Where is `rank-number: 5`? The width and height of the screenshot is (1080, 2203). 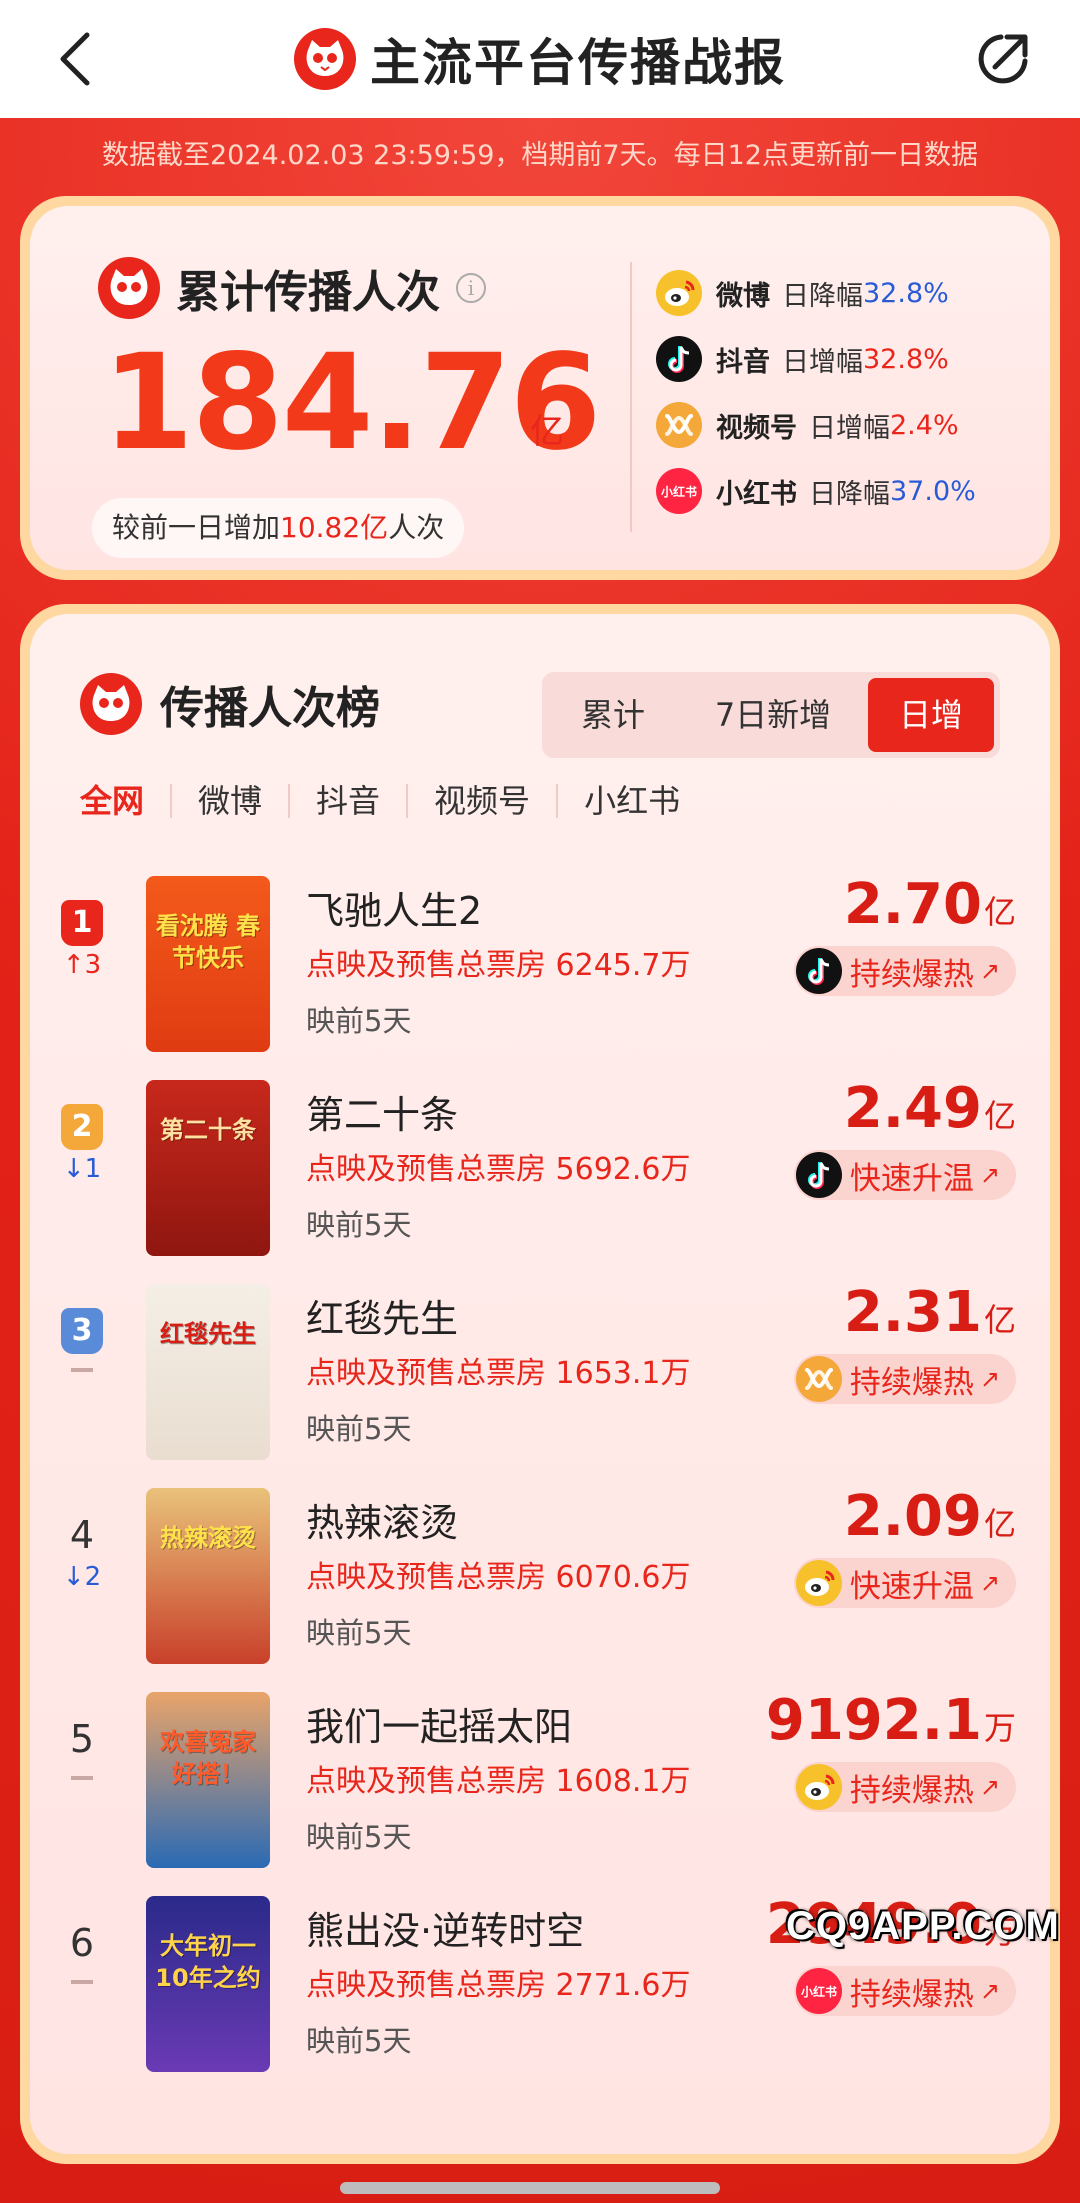
rank-number: 5 is located at coordinates (82, 1739).